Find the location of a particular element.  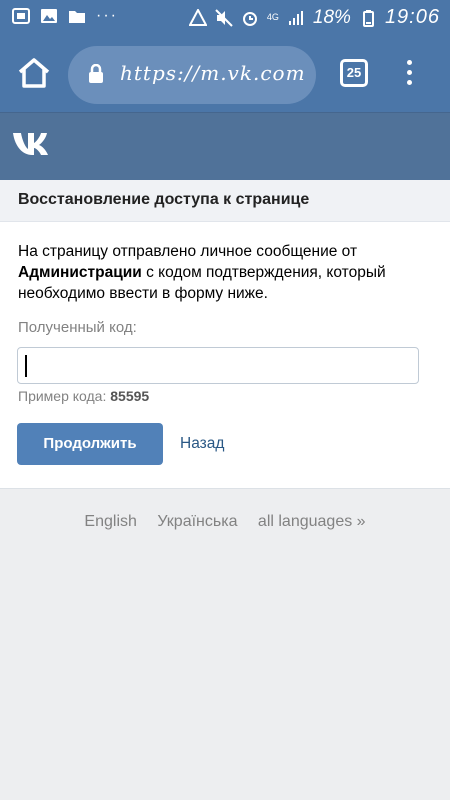

address-bar: https://m.vk.com is located at coordinates (192, 75).